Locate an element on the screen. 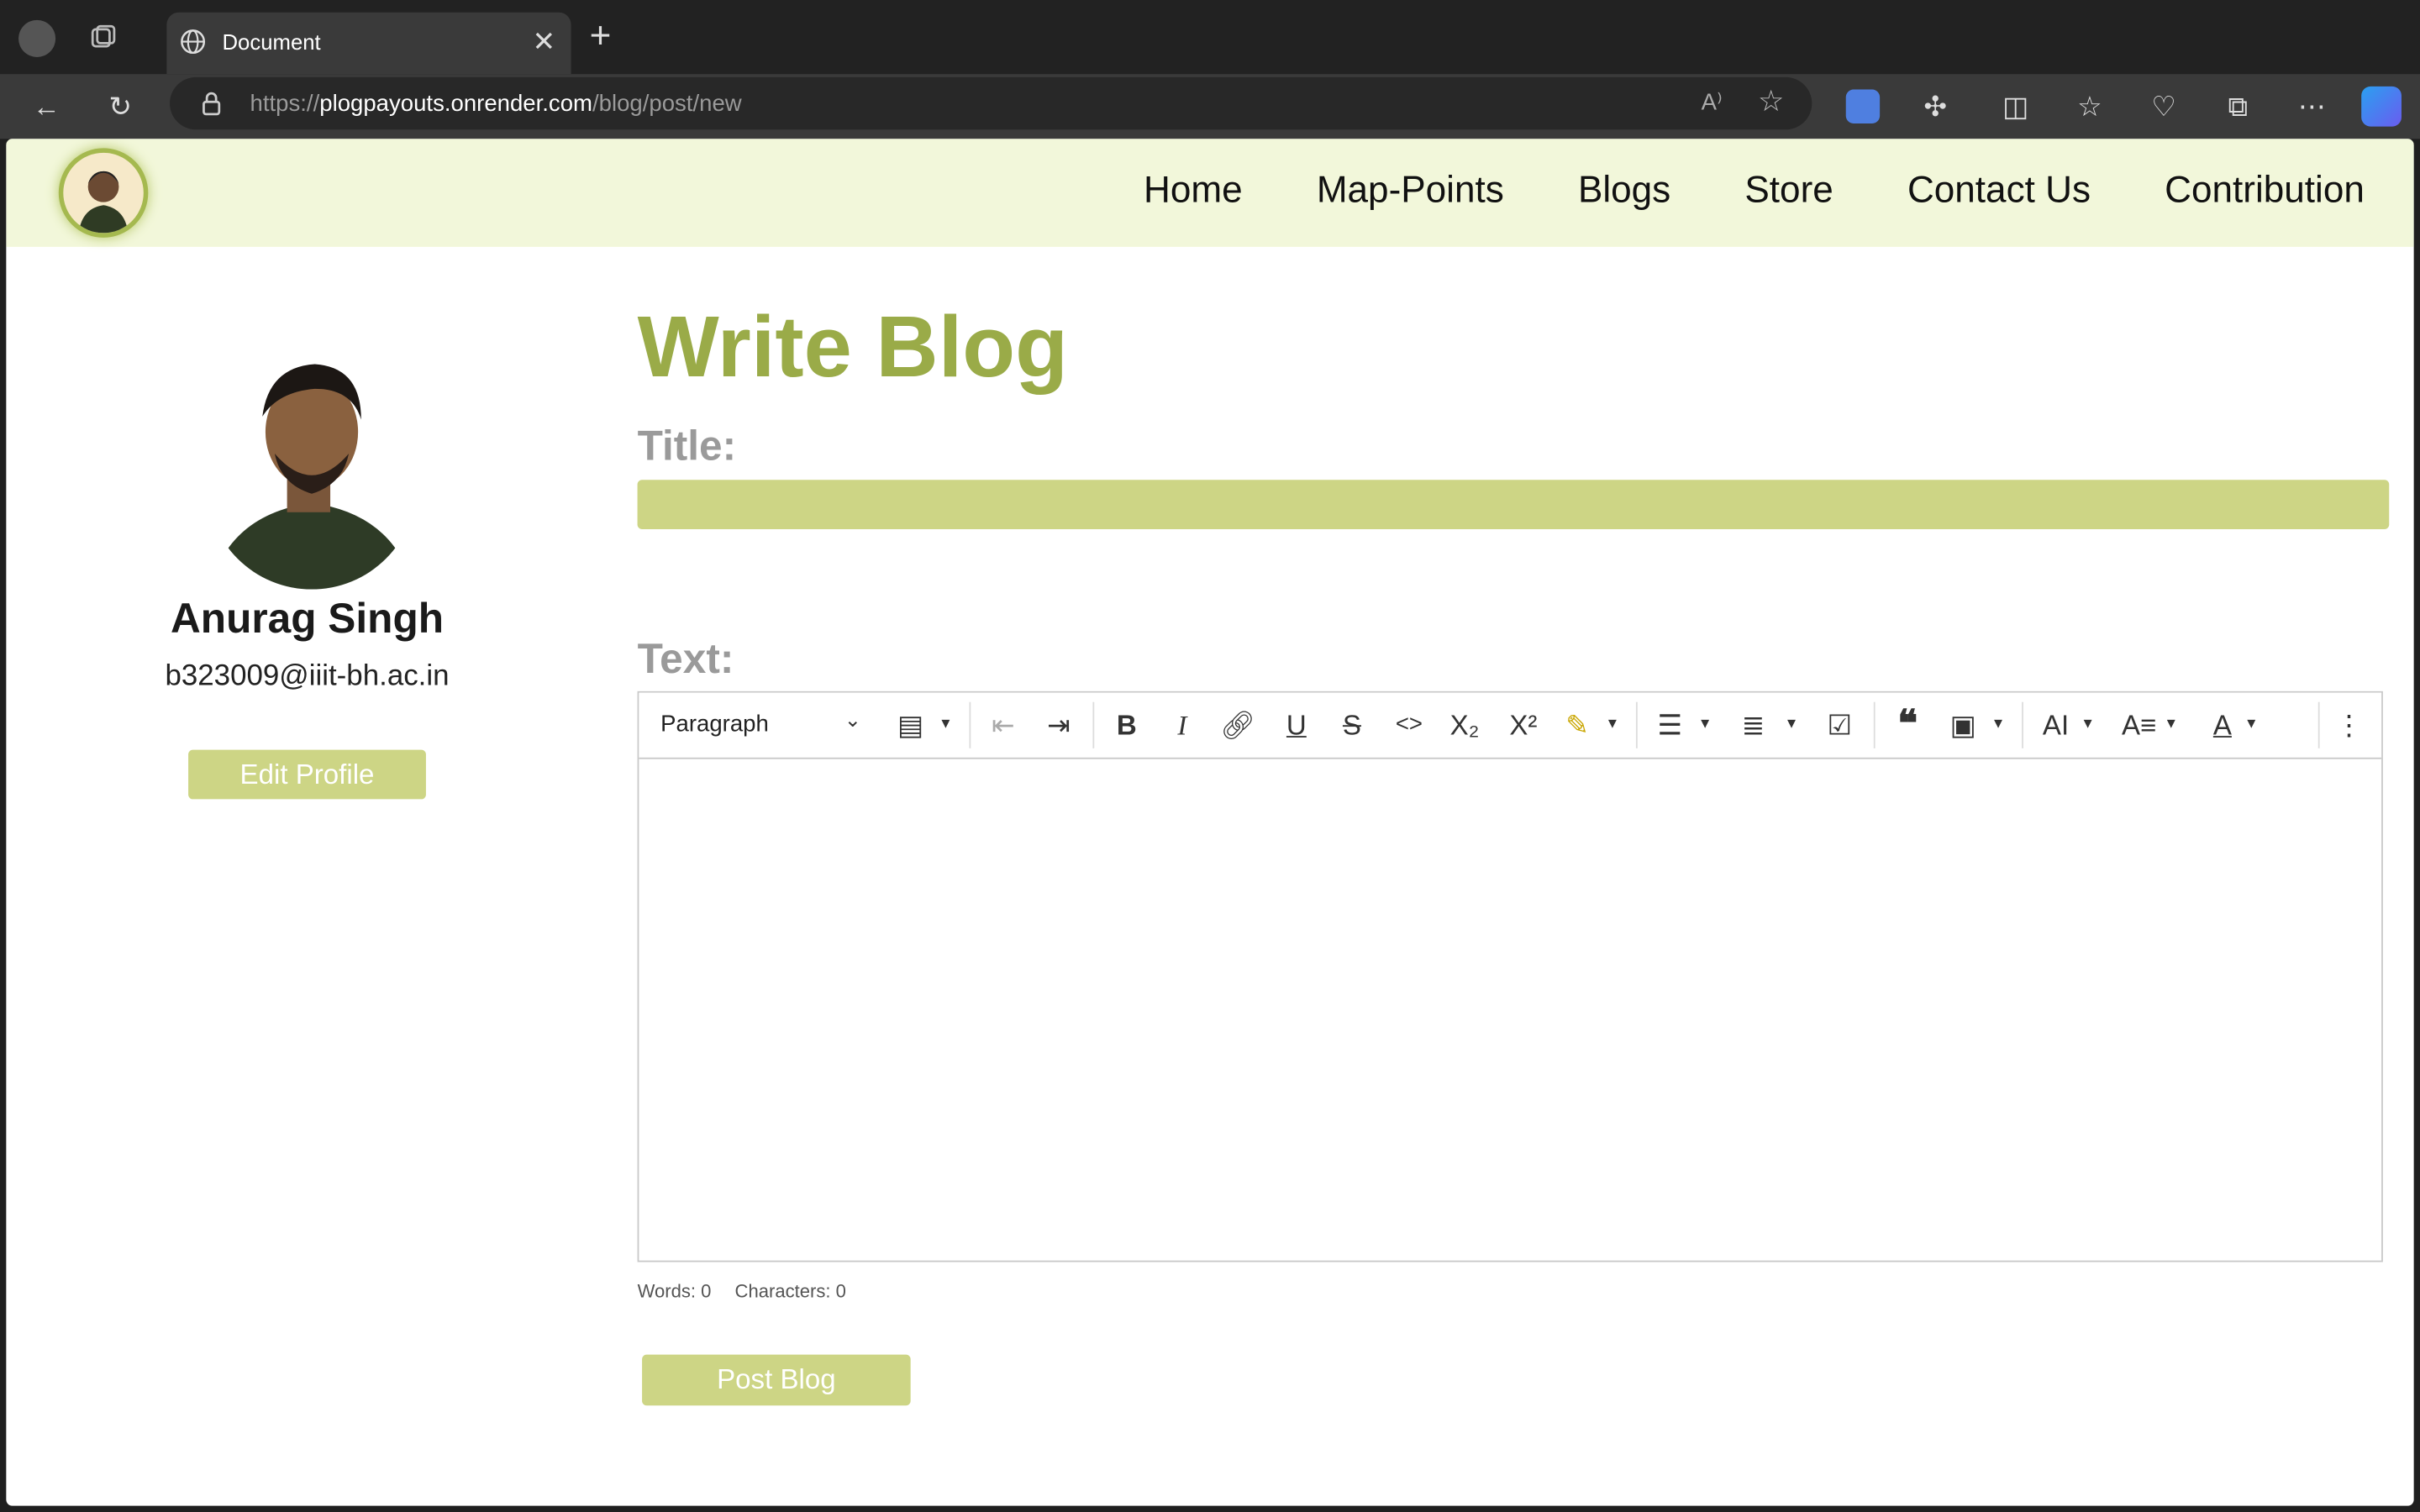 This screenshot has width=2420, height=1512. text-label: Text: is located at coordinates (686, 658).